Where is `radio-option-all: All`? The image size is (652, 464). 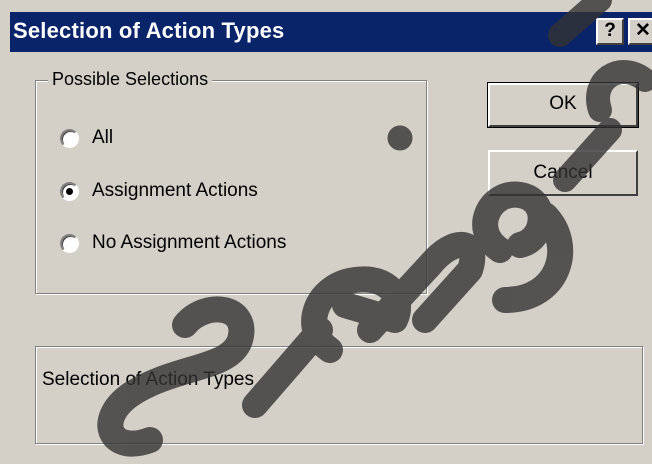
radio-option-all: All is located at coordinates (86, 138).